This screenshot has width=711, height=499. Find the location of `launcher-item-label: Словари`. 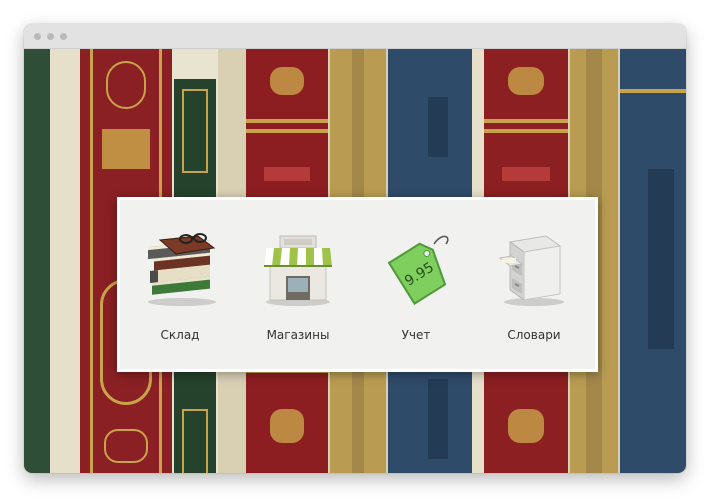

launcher-item-label: Словари is located at coordinates (534, 335).